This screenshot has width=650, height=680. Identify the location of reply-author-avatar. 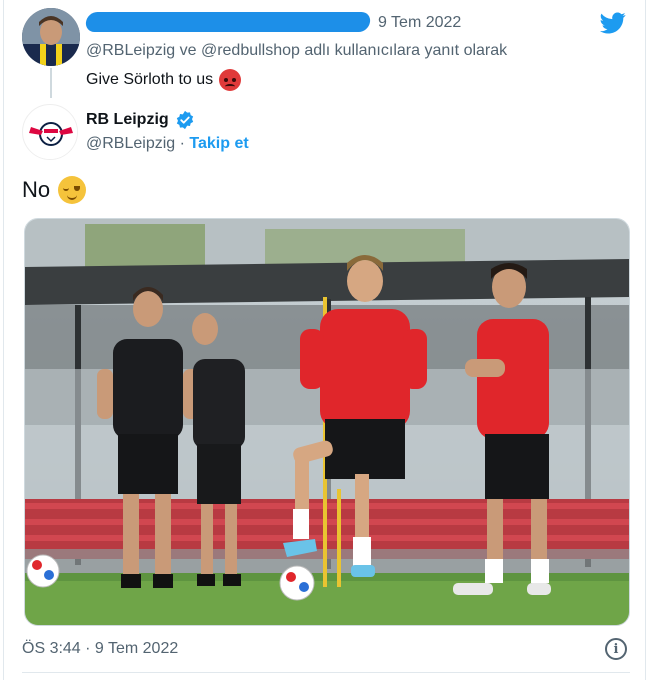
(51, 37).